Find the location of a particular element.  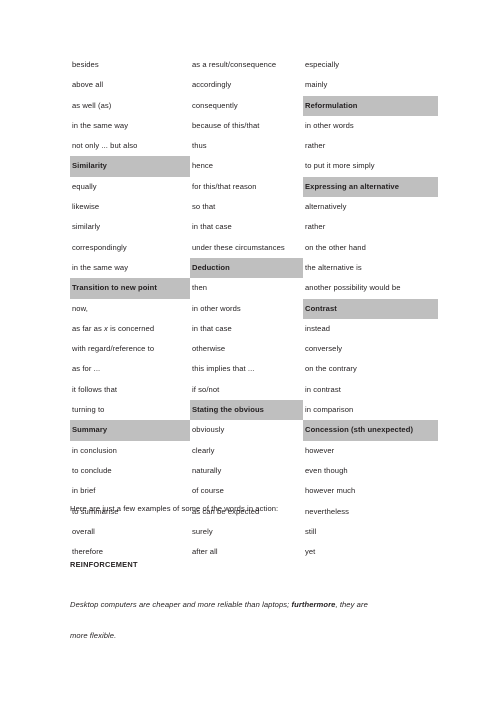

word-cell: however much is located at coordinates (330, 491).